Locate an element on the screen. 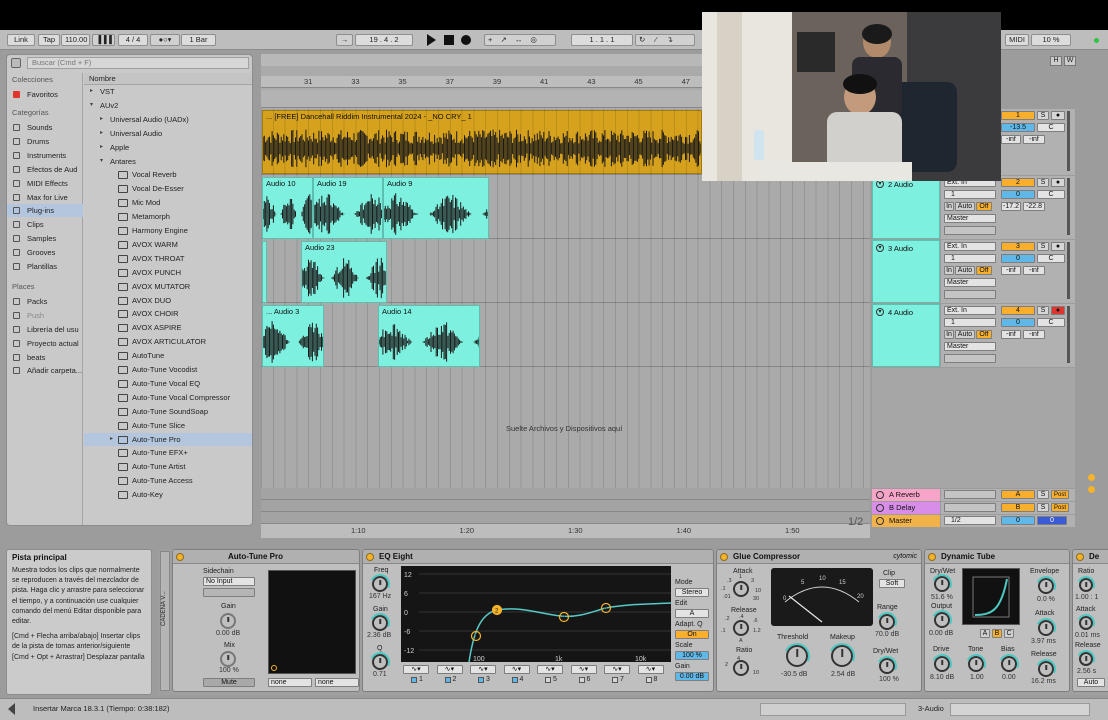 The height and width of the screenshot is (720, 1108). next-ratio-knob is located at coordinates (1086, 585).